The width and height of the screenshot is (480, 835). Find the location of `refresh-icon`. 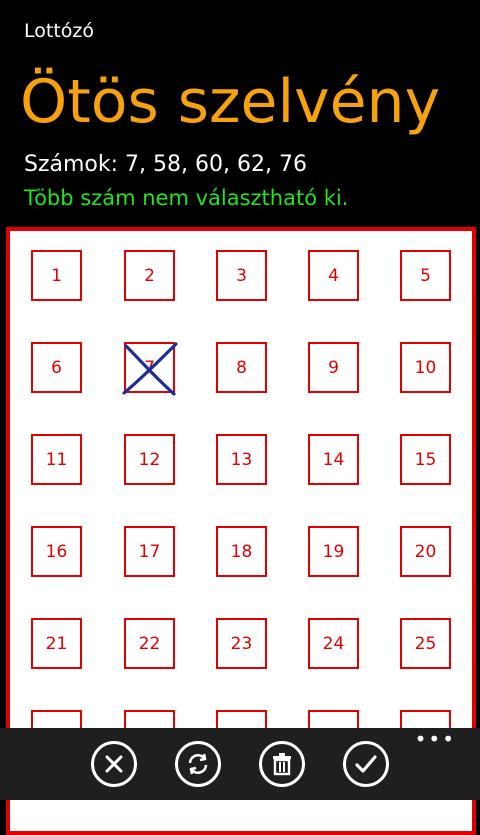

refresh-icon is located at coordinates (198, 764).